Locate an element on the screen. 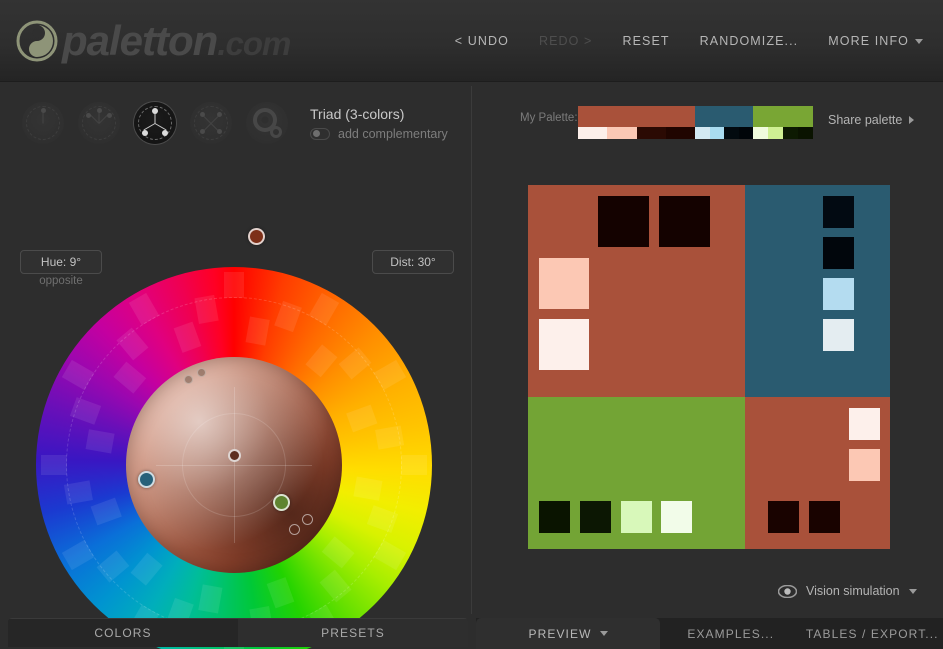 The height and width of the screenshot is (649, 943). complementary-label: add complementary is located at coordinates (393, 133).